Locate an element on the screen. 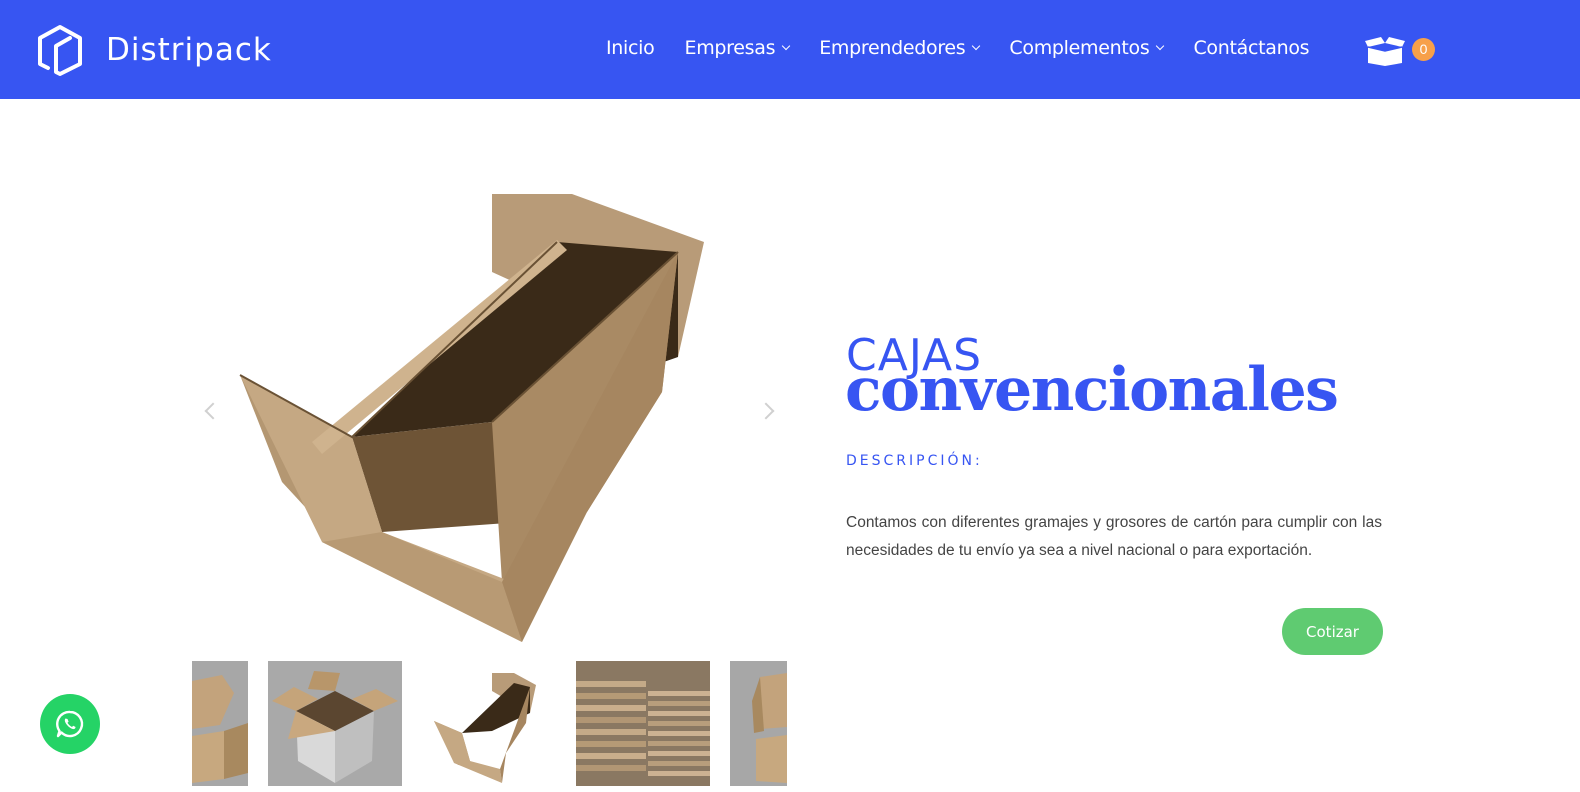 The height and width of the screenshot is (792, 1580). logo: Distripack is located at coordinates (153, 50).